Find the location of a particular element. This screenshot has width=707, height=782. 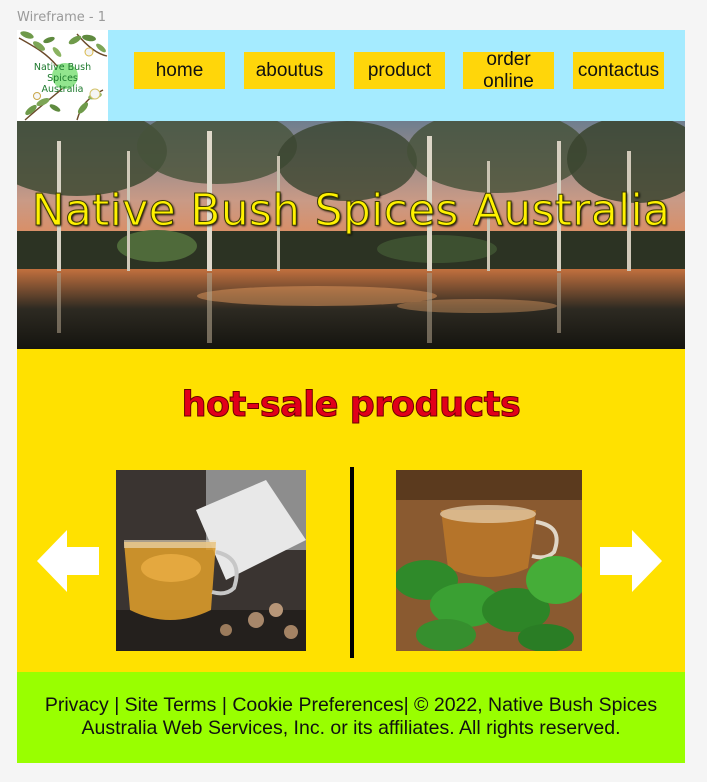

nav-contactus-button: contactus is located at coordinates (618, 70).